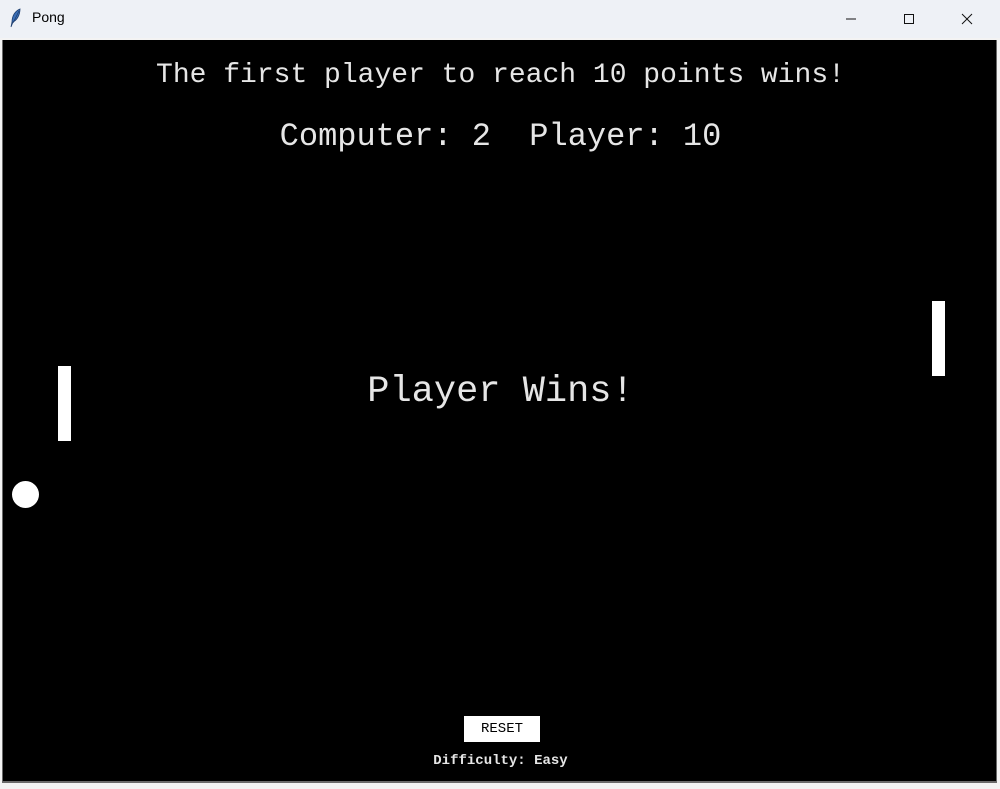 This screenshot has width=1000, height=789. Describe the element at coordinates (500, 19) in the screenshot. I see `title-bar: Pong` at that location.